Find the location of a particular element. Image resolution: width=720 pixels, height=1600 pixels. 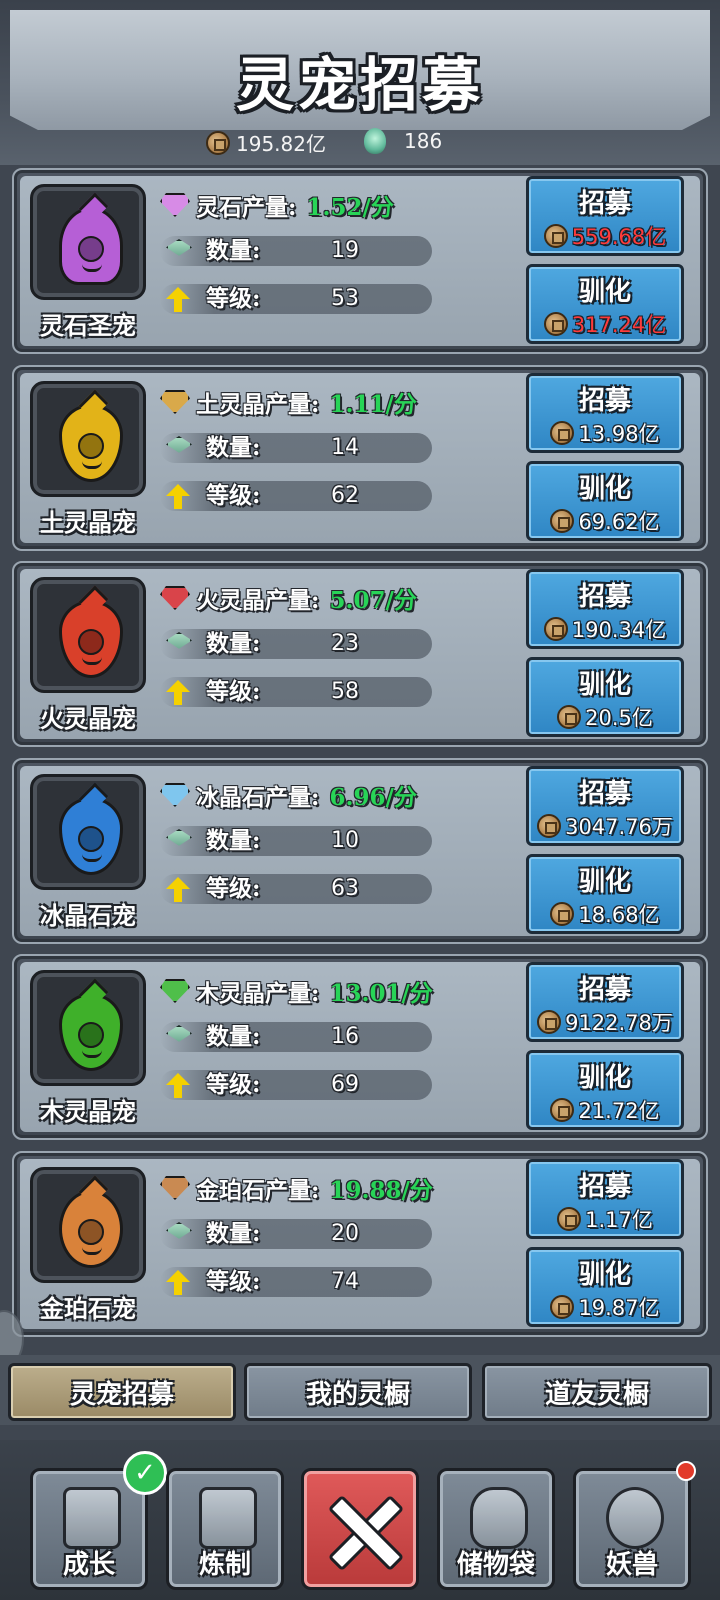

recruit-cost: 3047.76万 is located at coordinates (605, 826).